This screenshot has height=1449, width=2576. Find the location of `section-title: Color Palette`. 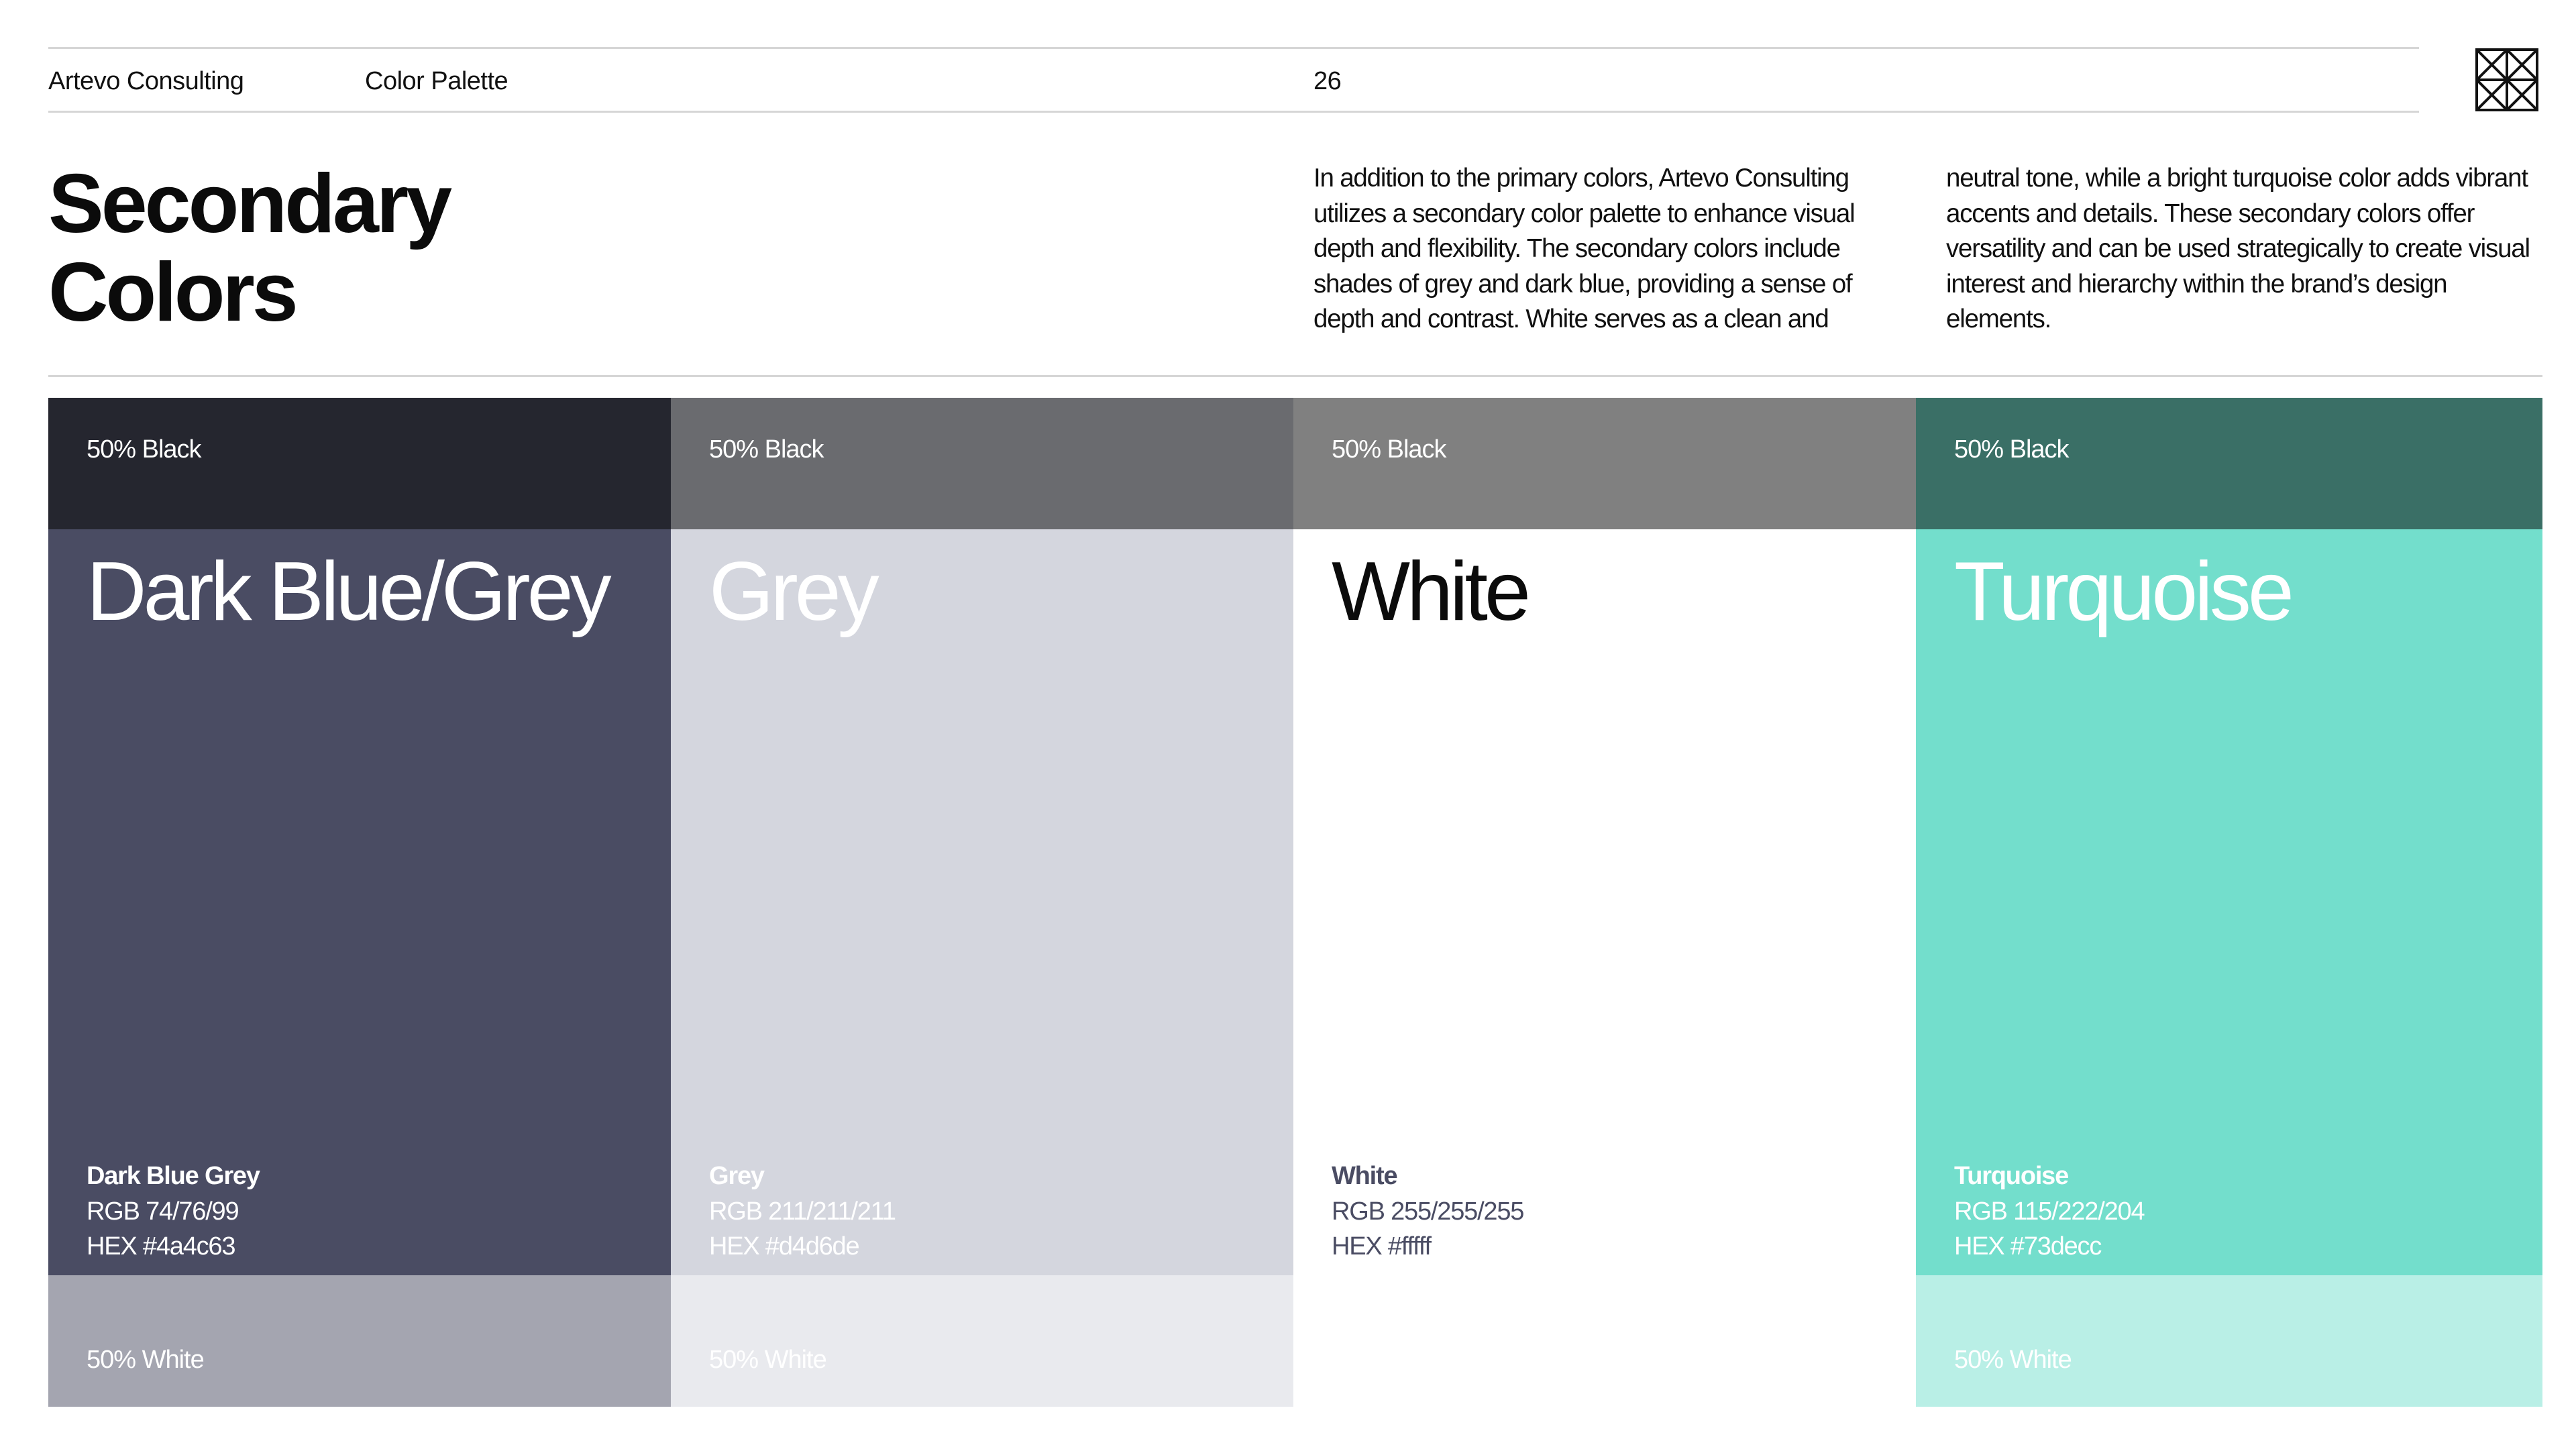

section-title: Color Palette is located at coordinates (436, 81).